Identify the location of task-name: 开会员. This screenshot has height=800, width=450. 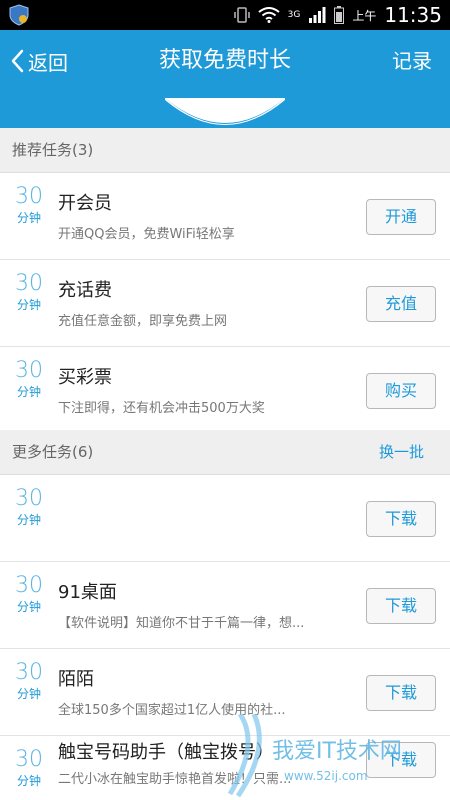
(85, 203).